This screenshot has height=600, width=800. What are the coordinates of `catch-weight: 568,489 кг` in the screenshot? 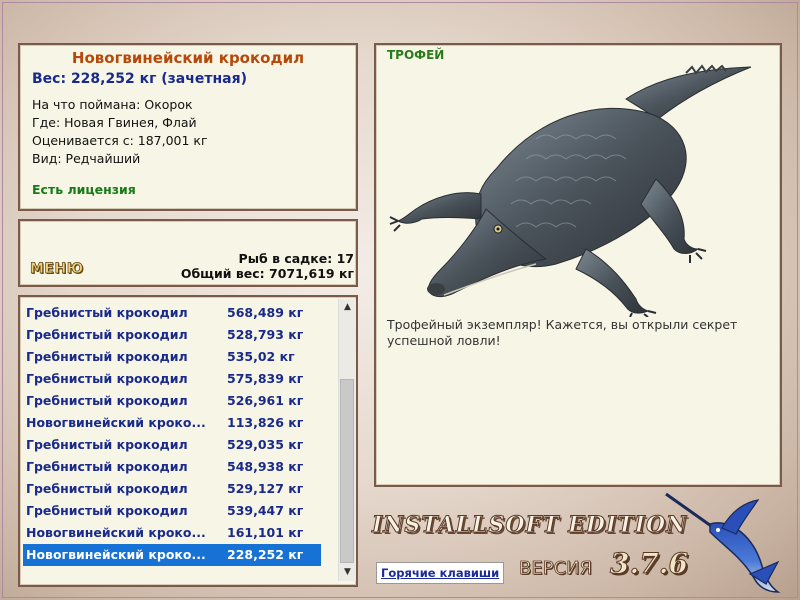 It's located at (265, 312).